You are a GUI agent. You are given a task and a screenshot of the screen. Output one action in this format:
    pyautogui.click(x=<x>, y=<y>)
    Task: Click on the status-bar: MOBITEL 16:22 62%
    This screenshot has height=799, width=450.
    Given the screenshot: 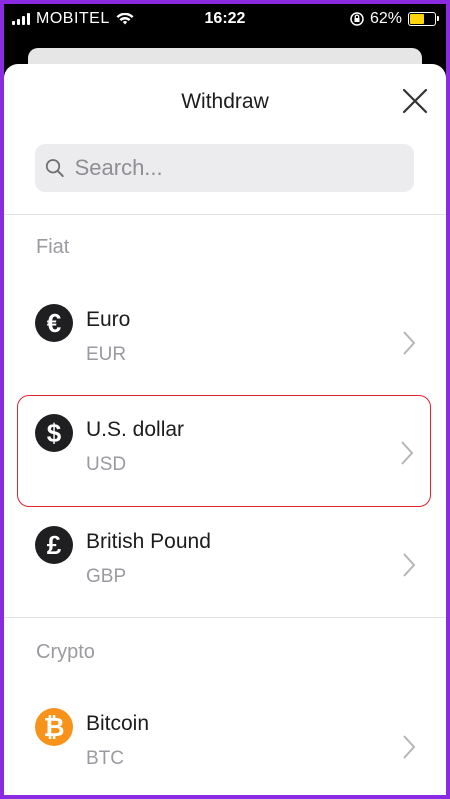 What is the action you would take?
    pyautogui.click(x=225, y=23)
    